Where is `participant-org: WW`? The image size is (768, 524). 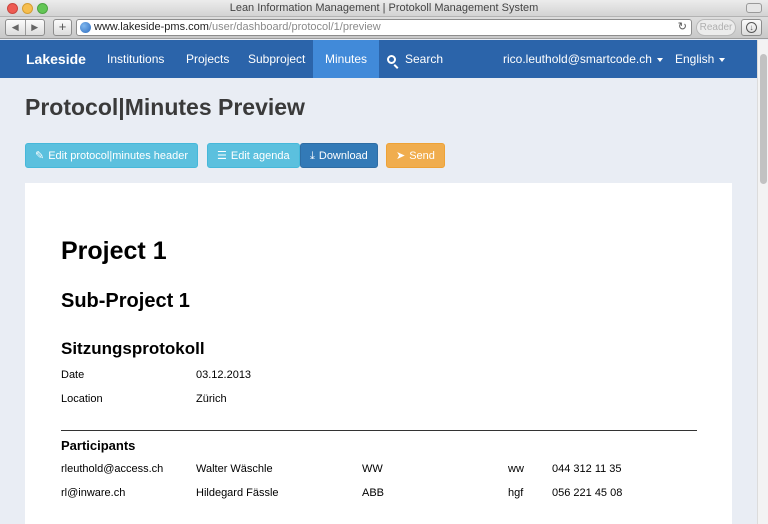
participant-org: WW is located at coordinates (372, 469).